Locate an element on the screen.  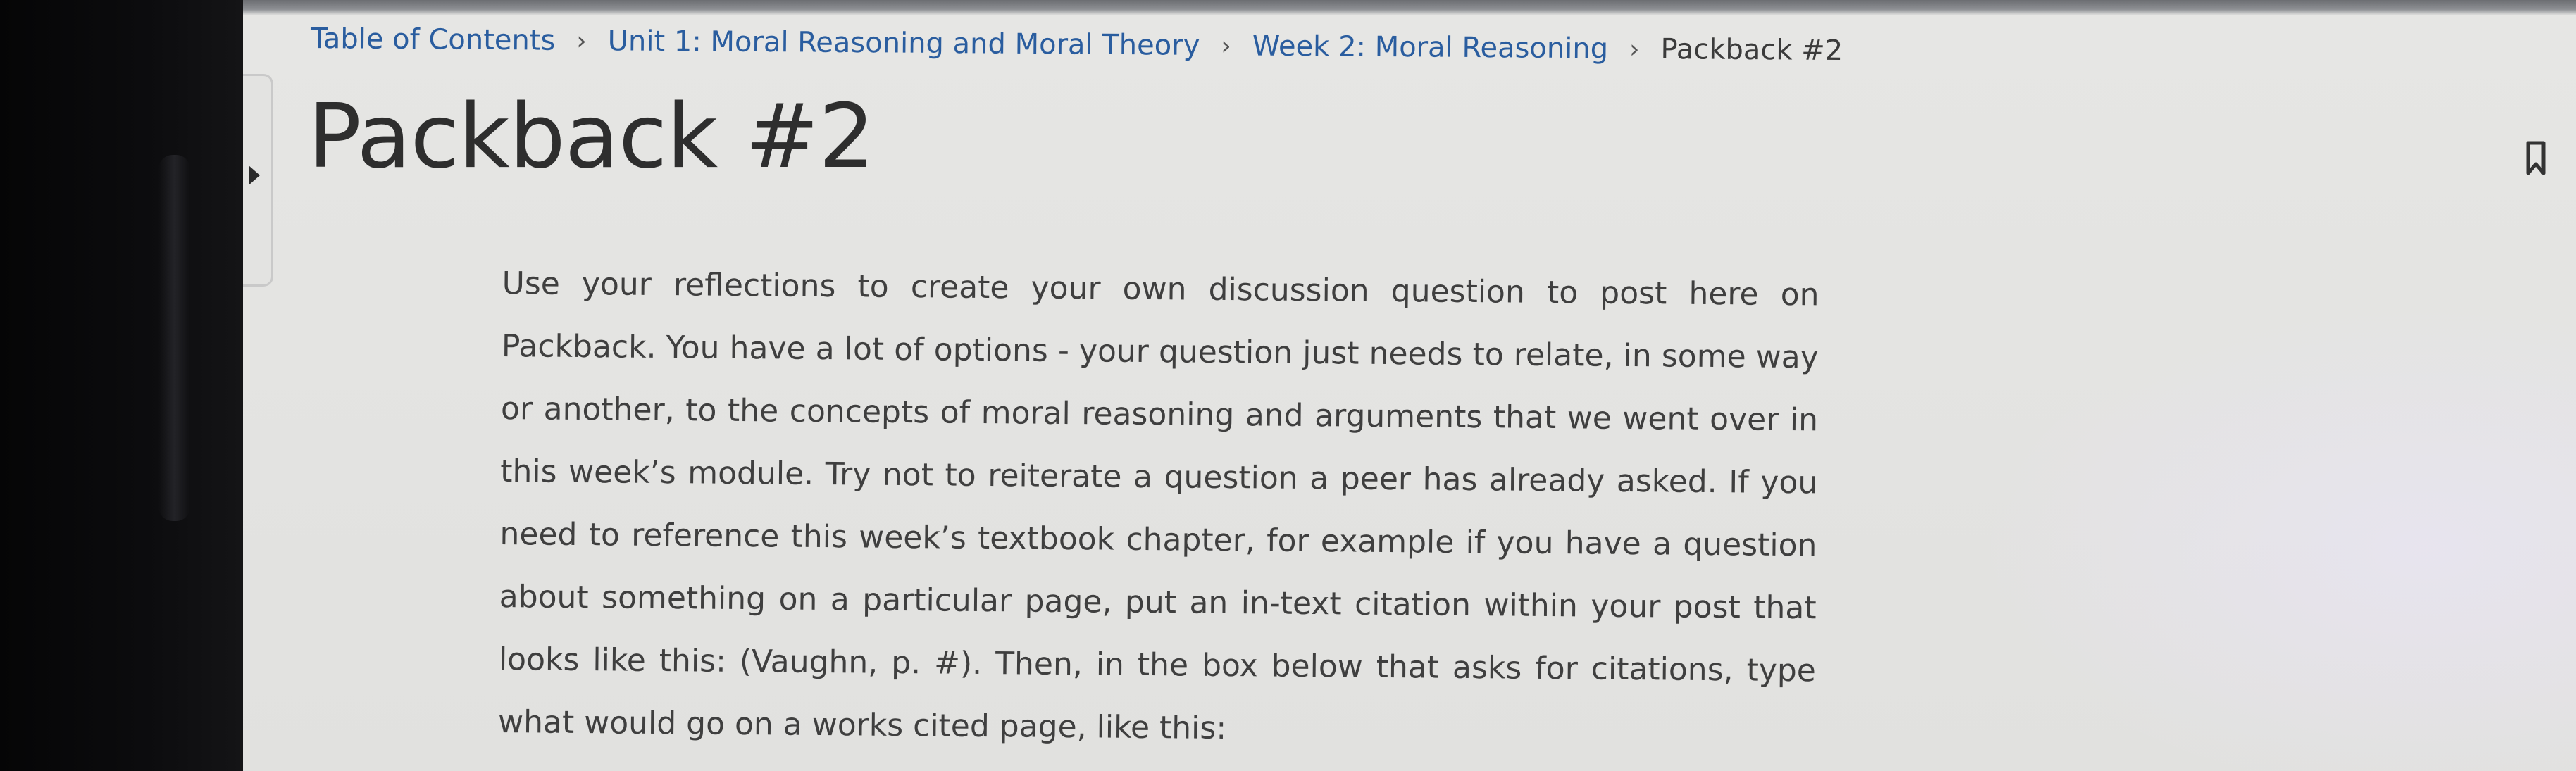
breadcrumb-table-of-contents: Table of Contents is located at coordinates (433, 40).